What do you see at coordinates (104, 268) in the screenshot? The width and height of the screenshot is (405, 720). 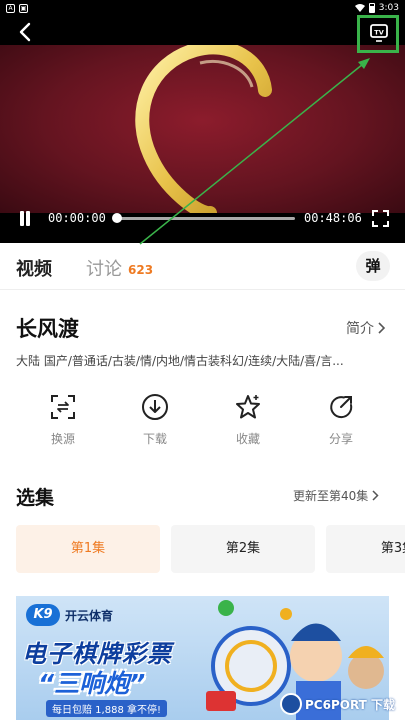 I see `tab-discuss: 讨论` at bounding box center [104, 268].